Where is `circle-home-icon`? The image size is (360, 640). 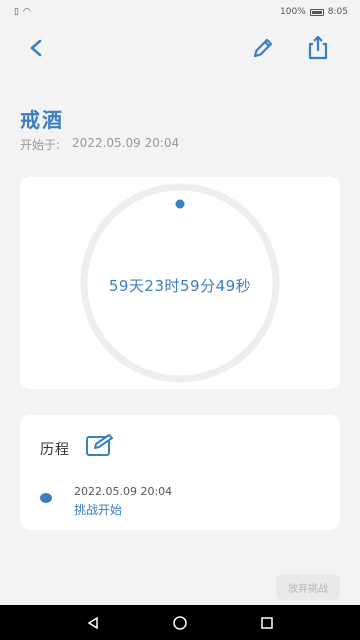 circle-home-icon is located at coordinates (180, 622).